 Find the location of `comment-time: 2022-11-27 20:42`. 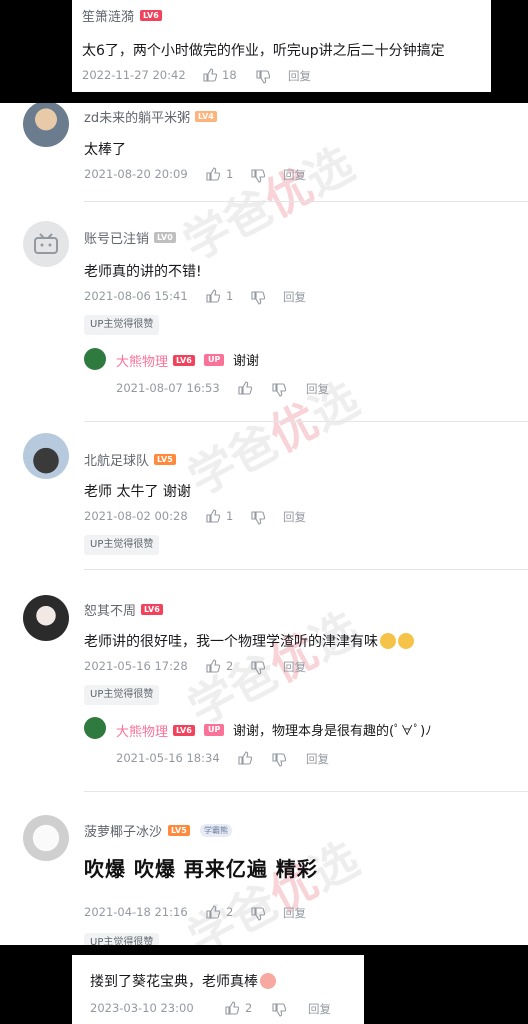

comment-time: 2022-11-27 20:42 is located at coordinates (134, 75).